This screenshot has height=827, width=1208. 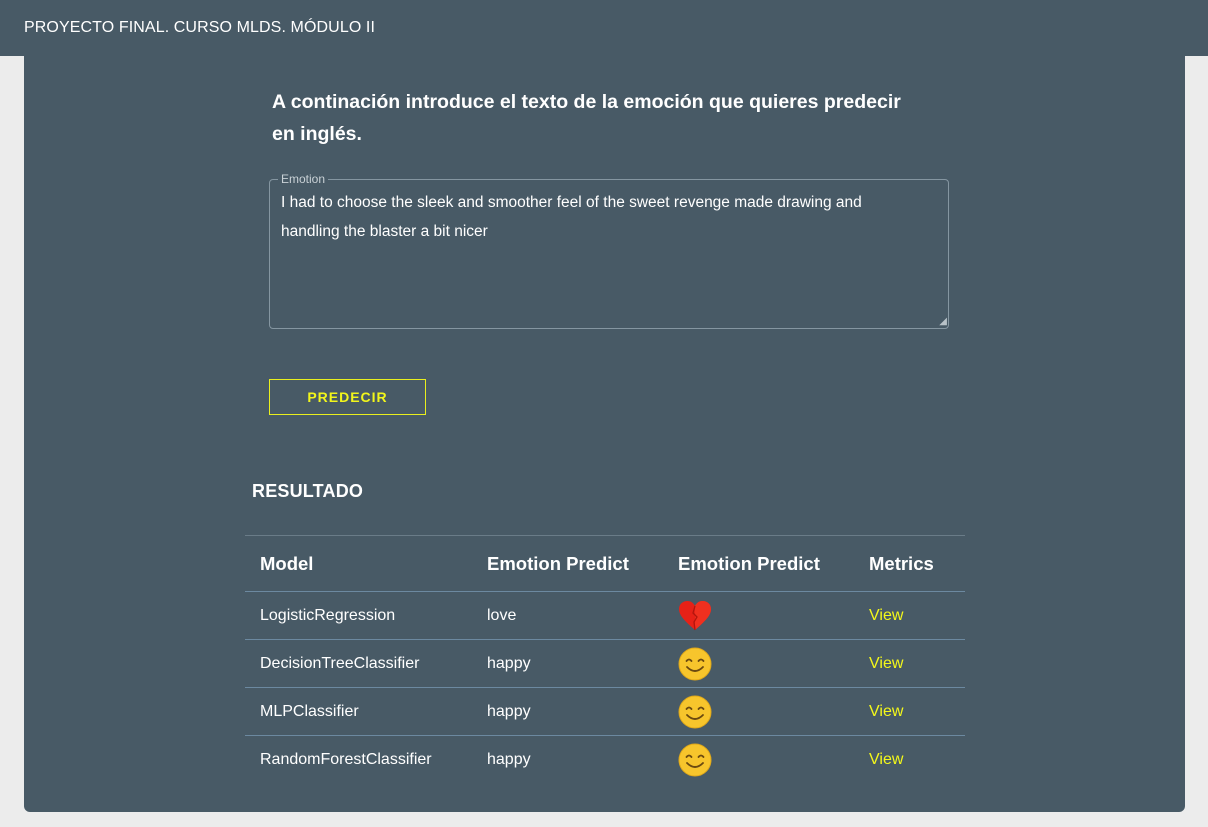 I want to click on column-header-metrics: Metrics, so click(x=901, y=563).